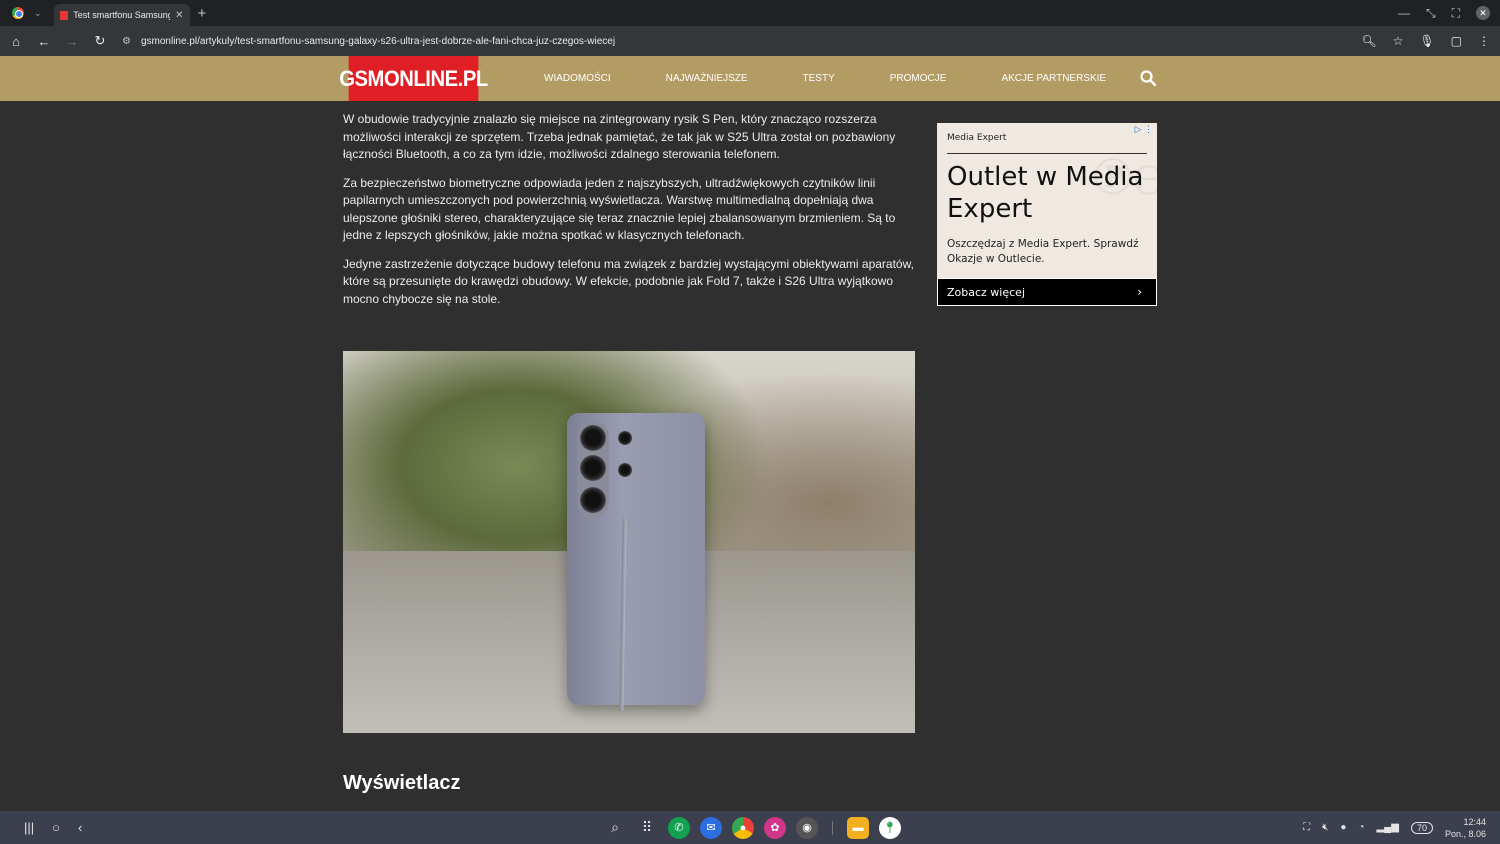  What do you see at coordinates (1474, 821) in the screenshot?
I see `clock-time: 12:44` at bounding box center [1474, 821].